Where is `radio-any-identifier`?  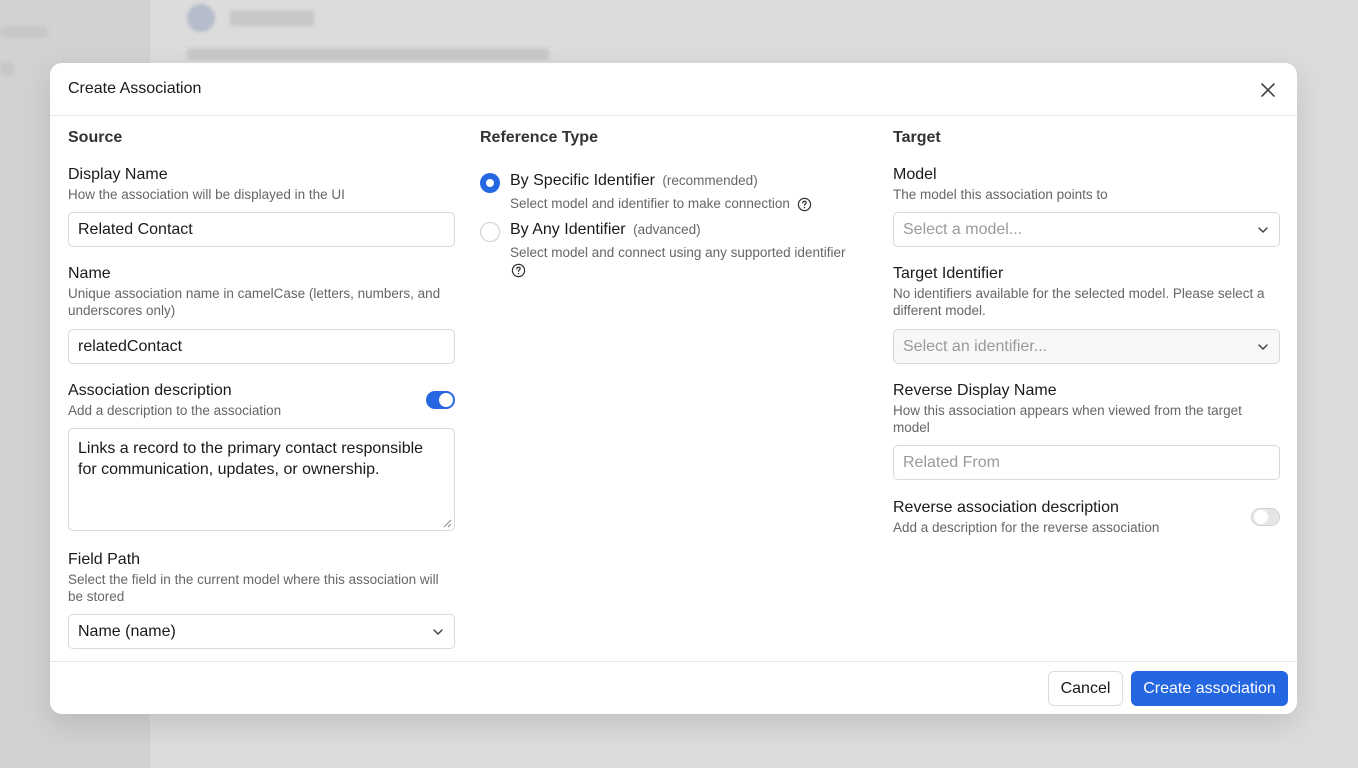 radio-any-identifier is located at coordinates (490, 232).